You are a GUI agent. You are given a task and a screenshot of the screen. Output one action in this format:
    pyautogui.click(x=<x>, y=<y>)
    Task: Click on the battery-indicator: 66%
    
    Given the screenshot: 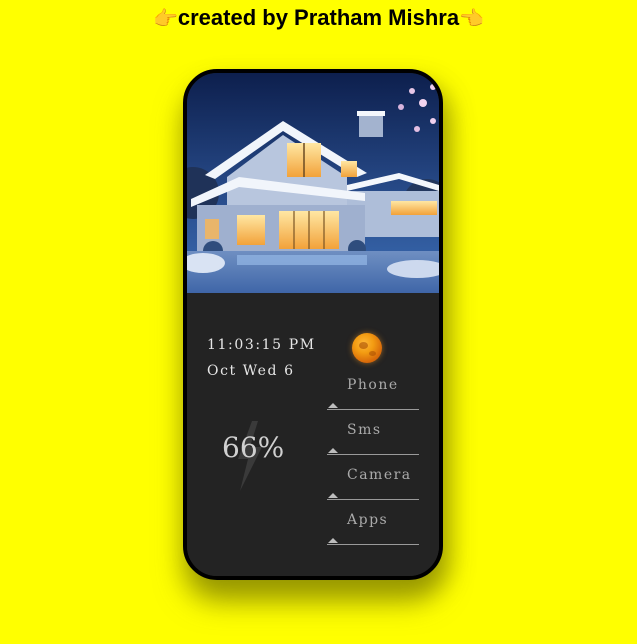 What is the action you would take?
    pyautogui.click(x=252, y=456)
    